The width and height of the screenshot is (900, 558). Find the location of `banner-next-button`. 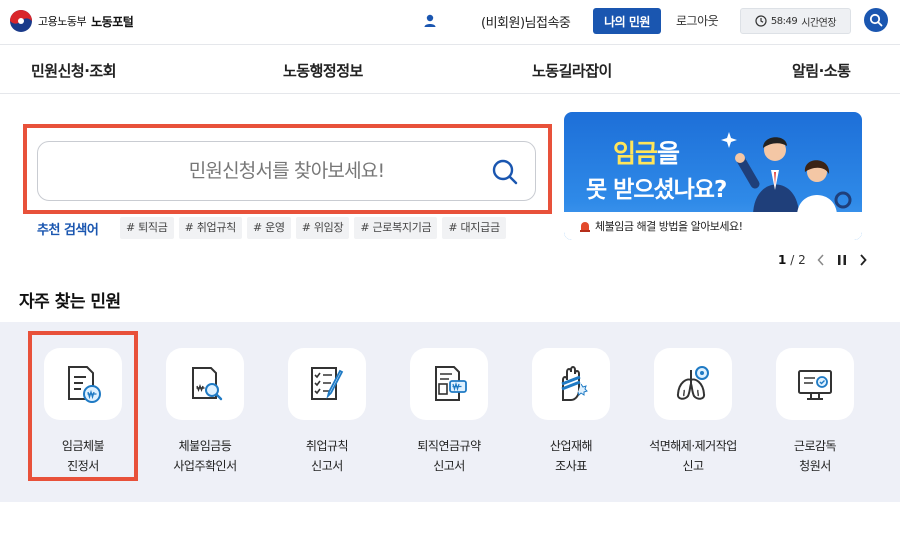

banner-next-button is located at coordinates (863, 260).